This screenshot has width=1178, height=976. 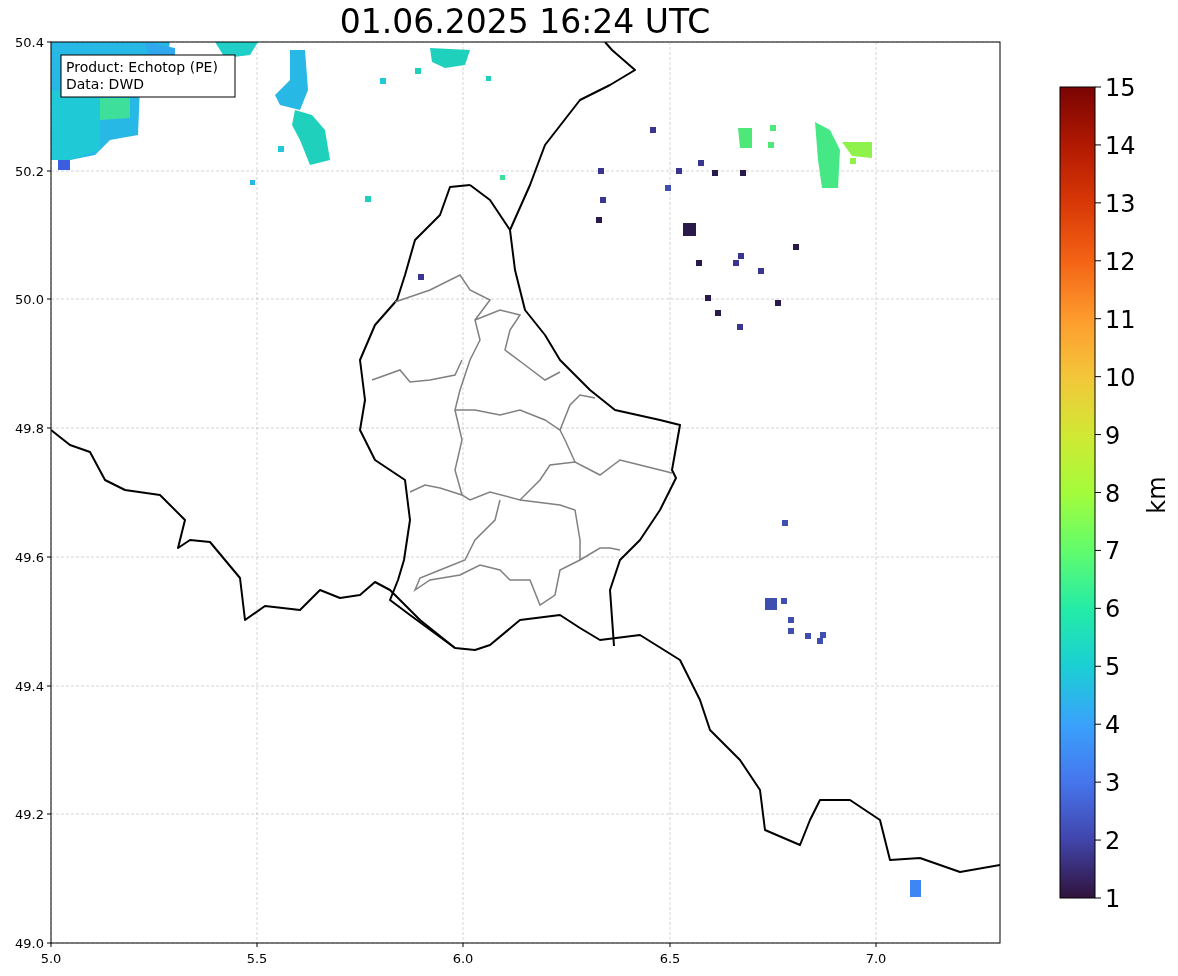 I want to click on y-tick-label: 49.2, so click(x=29, y=814).